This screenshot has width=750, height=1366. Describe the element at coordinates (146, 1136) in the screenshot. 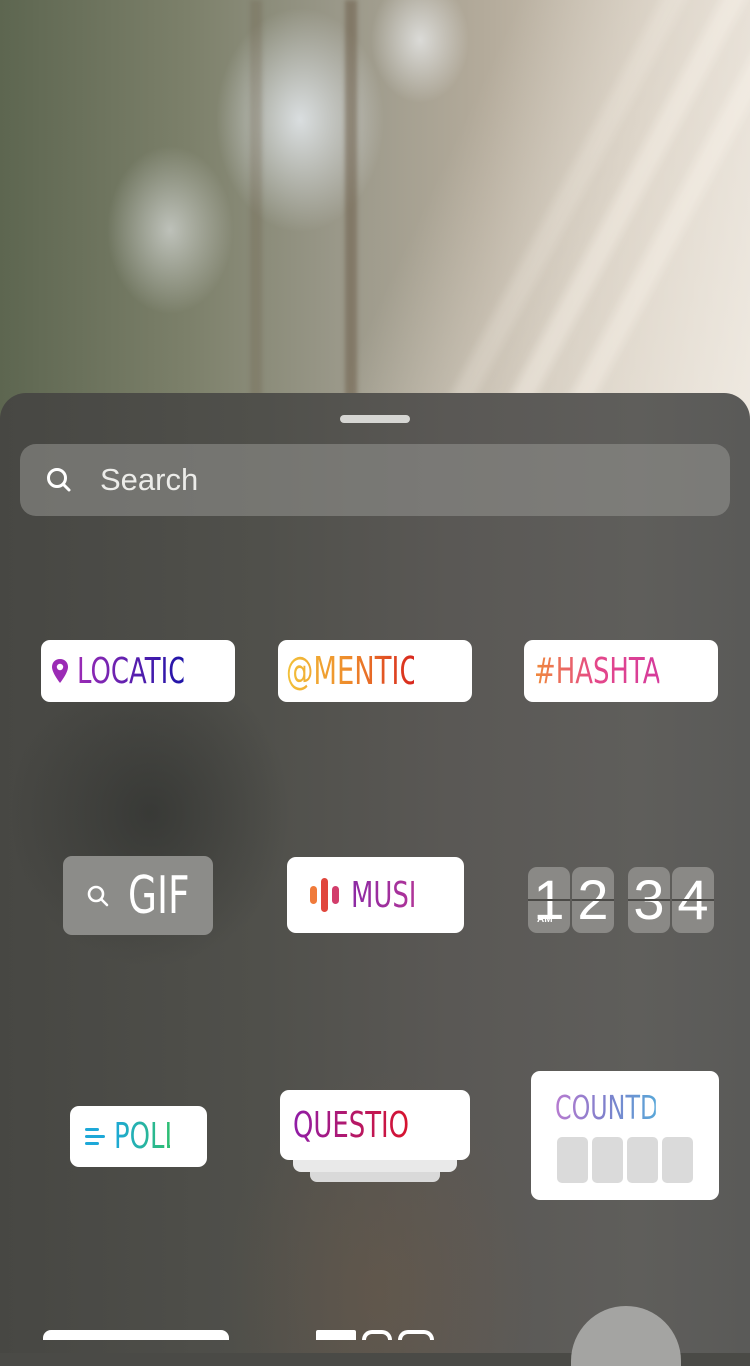

I see `poll-label: POLL` at that location.